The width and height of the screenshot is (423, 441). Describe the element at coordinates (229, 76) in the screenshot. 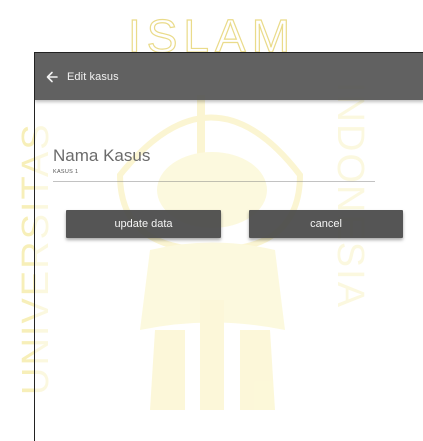

I see `app-bar: Edit kasus` at that location.